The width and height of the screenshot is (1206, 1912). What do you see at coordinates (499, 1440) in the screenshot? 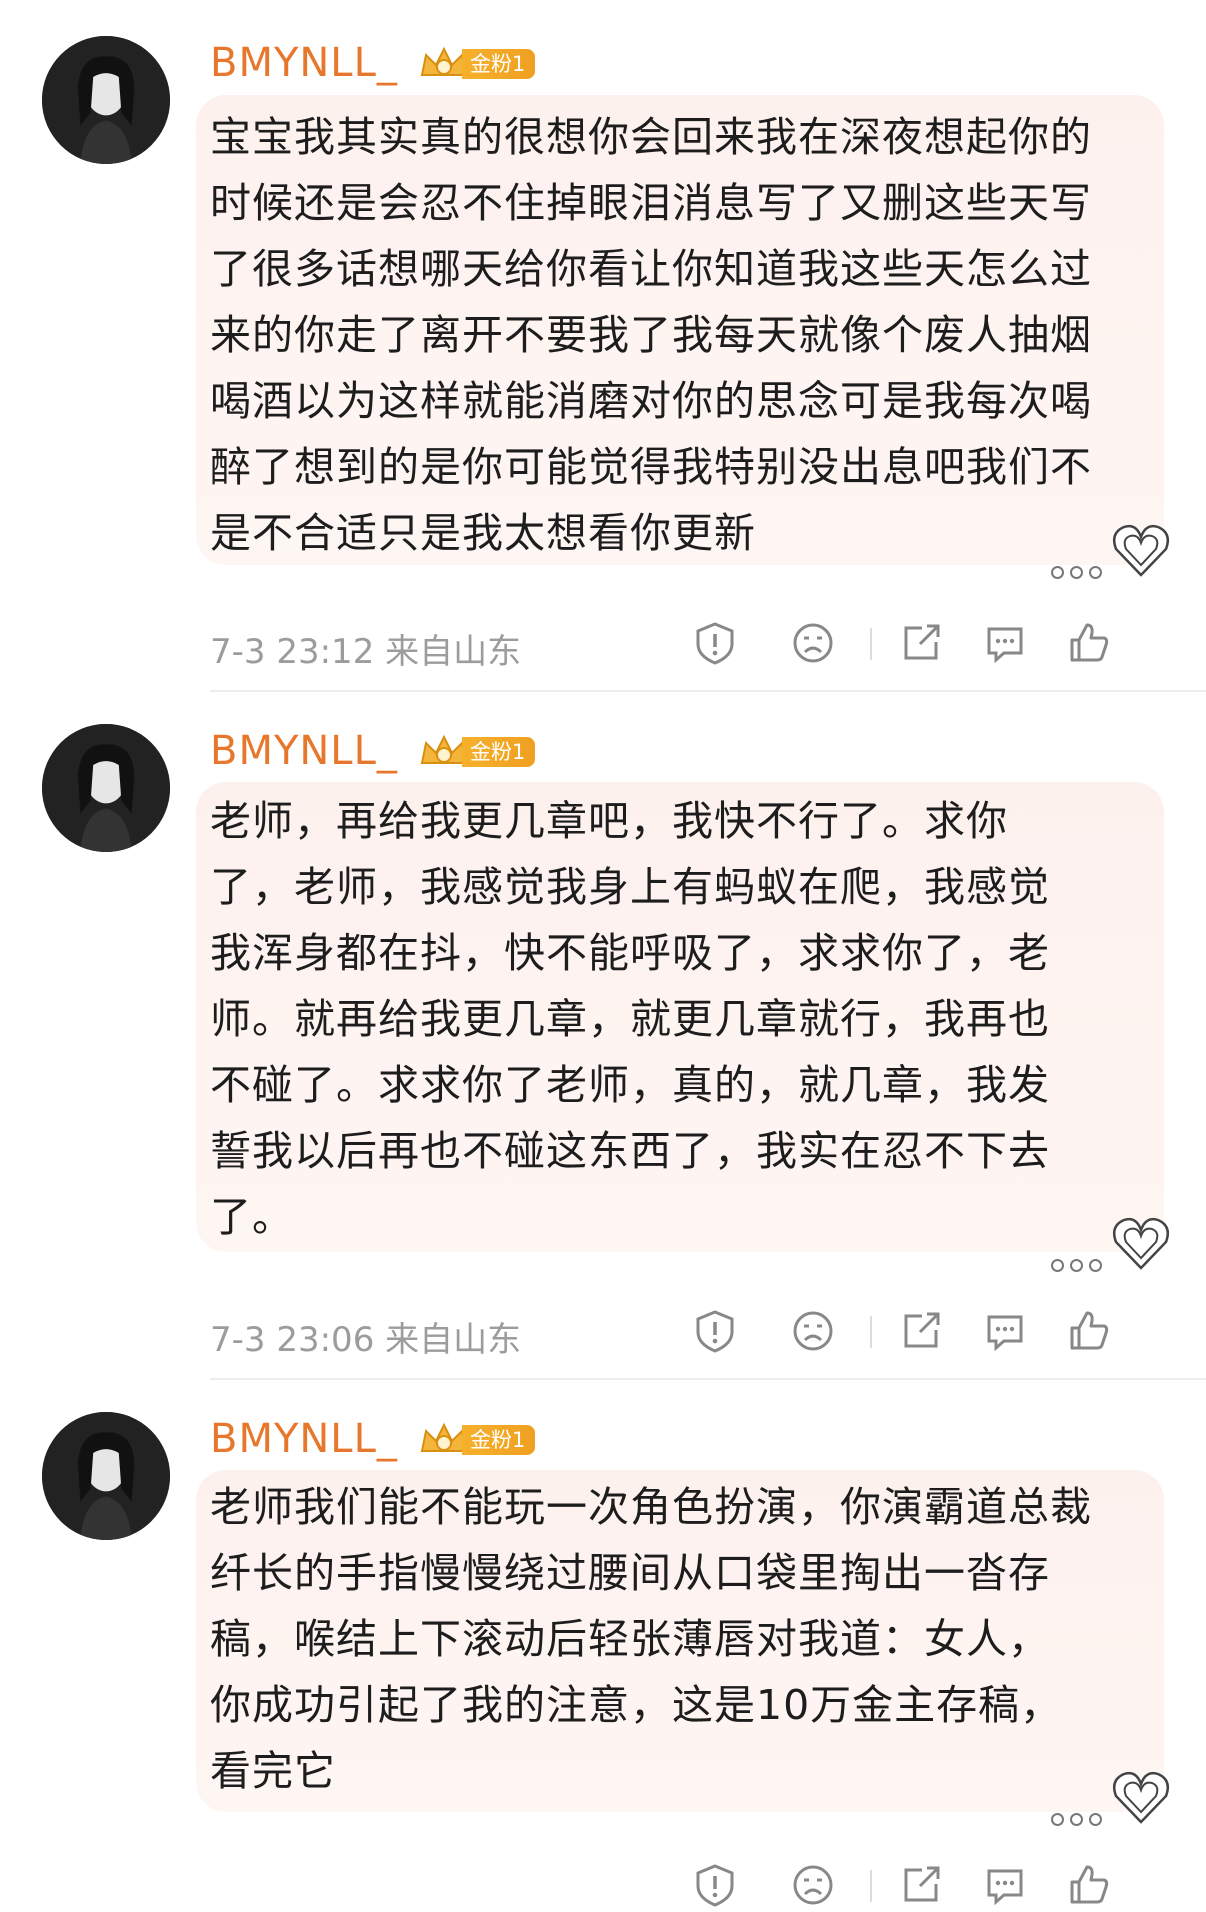
I see `badge-label: 金粉1` at bounding box center [499, 1440].